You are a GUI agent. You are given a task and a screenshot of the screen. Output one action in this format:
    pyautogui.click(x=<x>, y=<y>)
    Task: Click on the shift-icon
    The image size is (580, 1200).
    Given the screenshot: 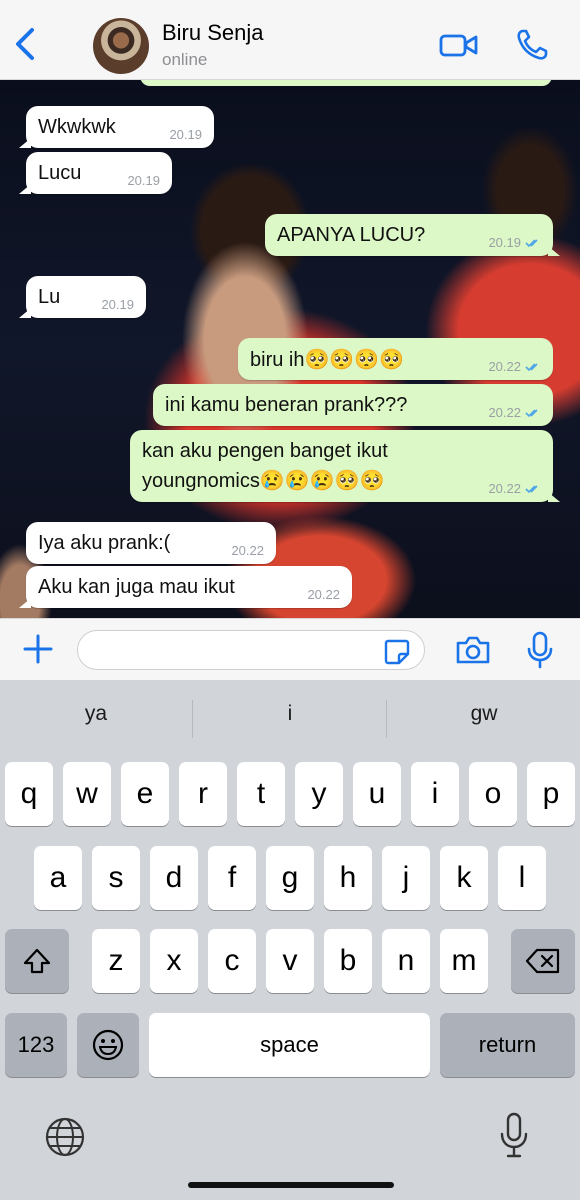 What is the action you would take?
    pyautogui.click(x=37, y=961)
    